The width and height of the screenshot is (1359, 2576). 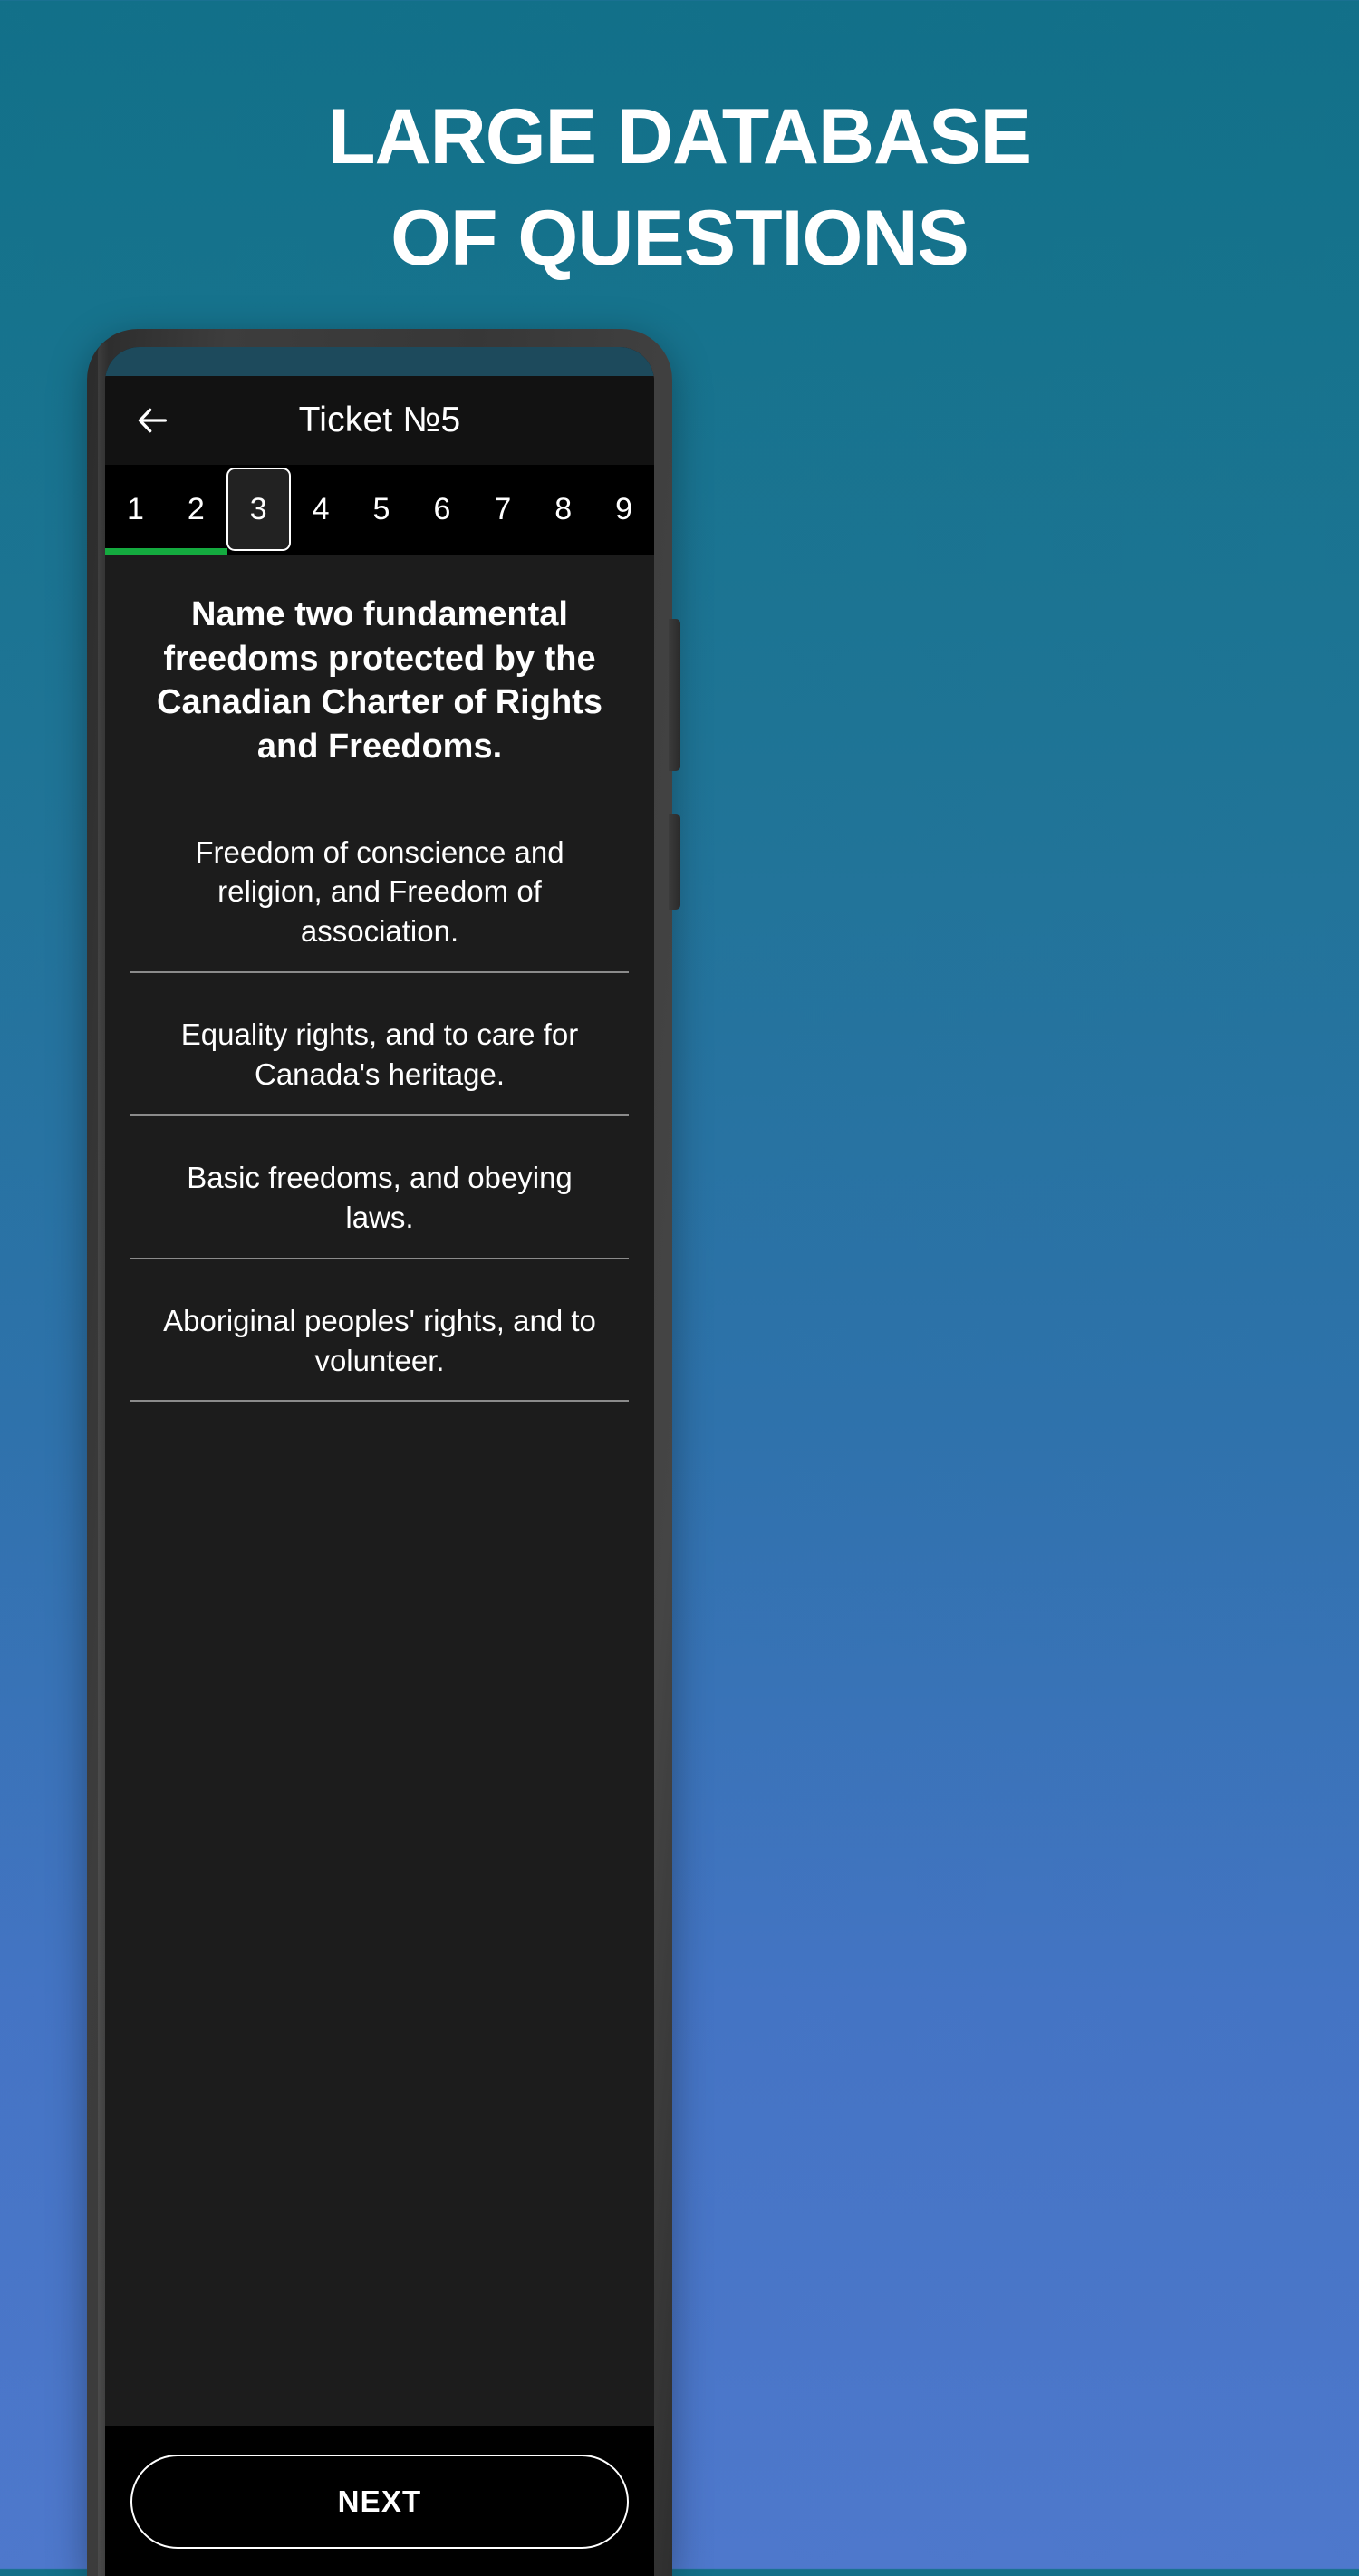 What do you see at coordinates (675, 862) in the screenshot?
I see `phone-power-button` at bounding box center [675, 862].